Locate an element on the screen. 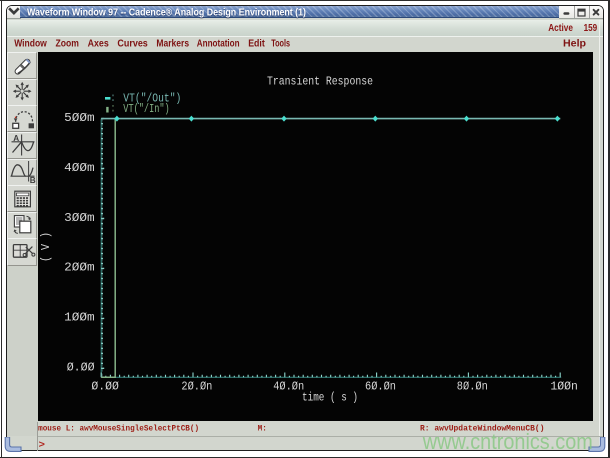 The image size is (610, 458). svg-text: Tools is located at coordinates (280, 44).